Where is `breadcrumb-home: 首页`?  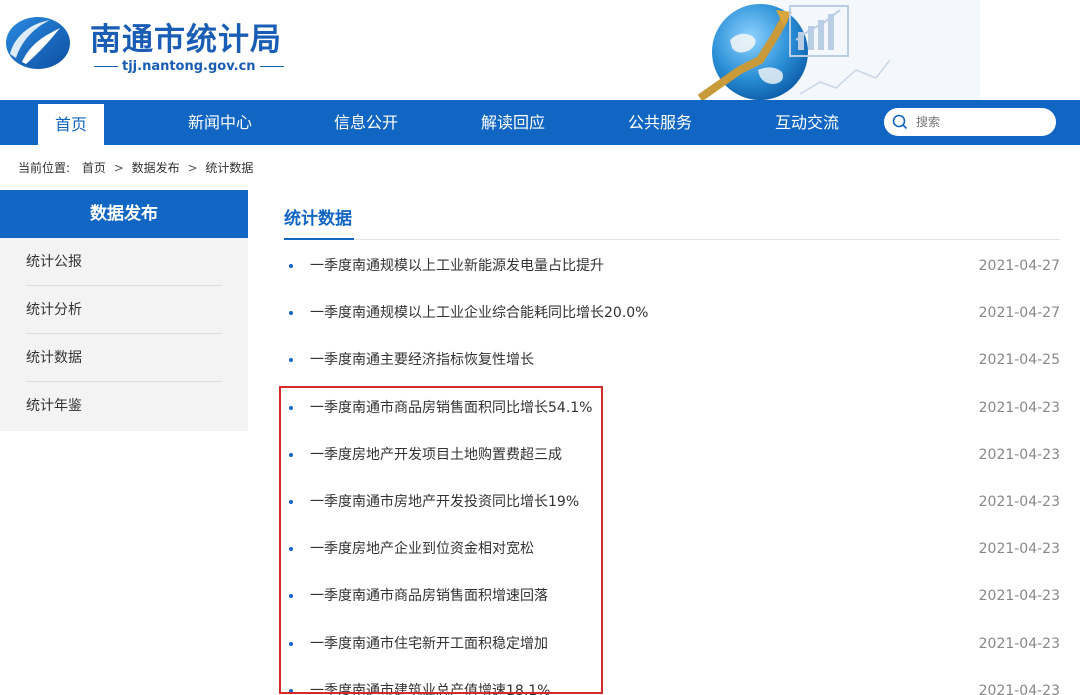 breadcrumb-home: 首页 is located at coordinates (94, 168).